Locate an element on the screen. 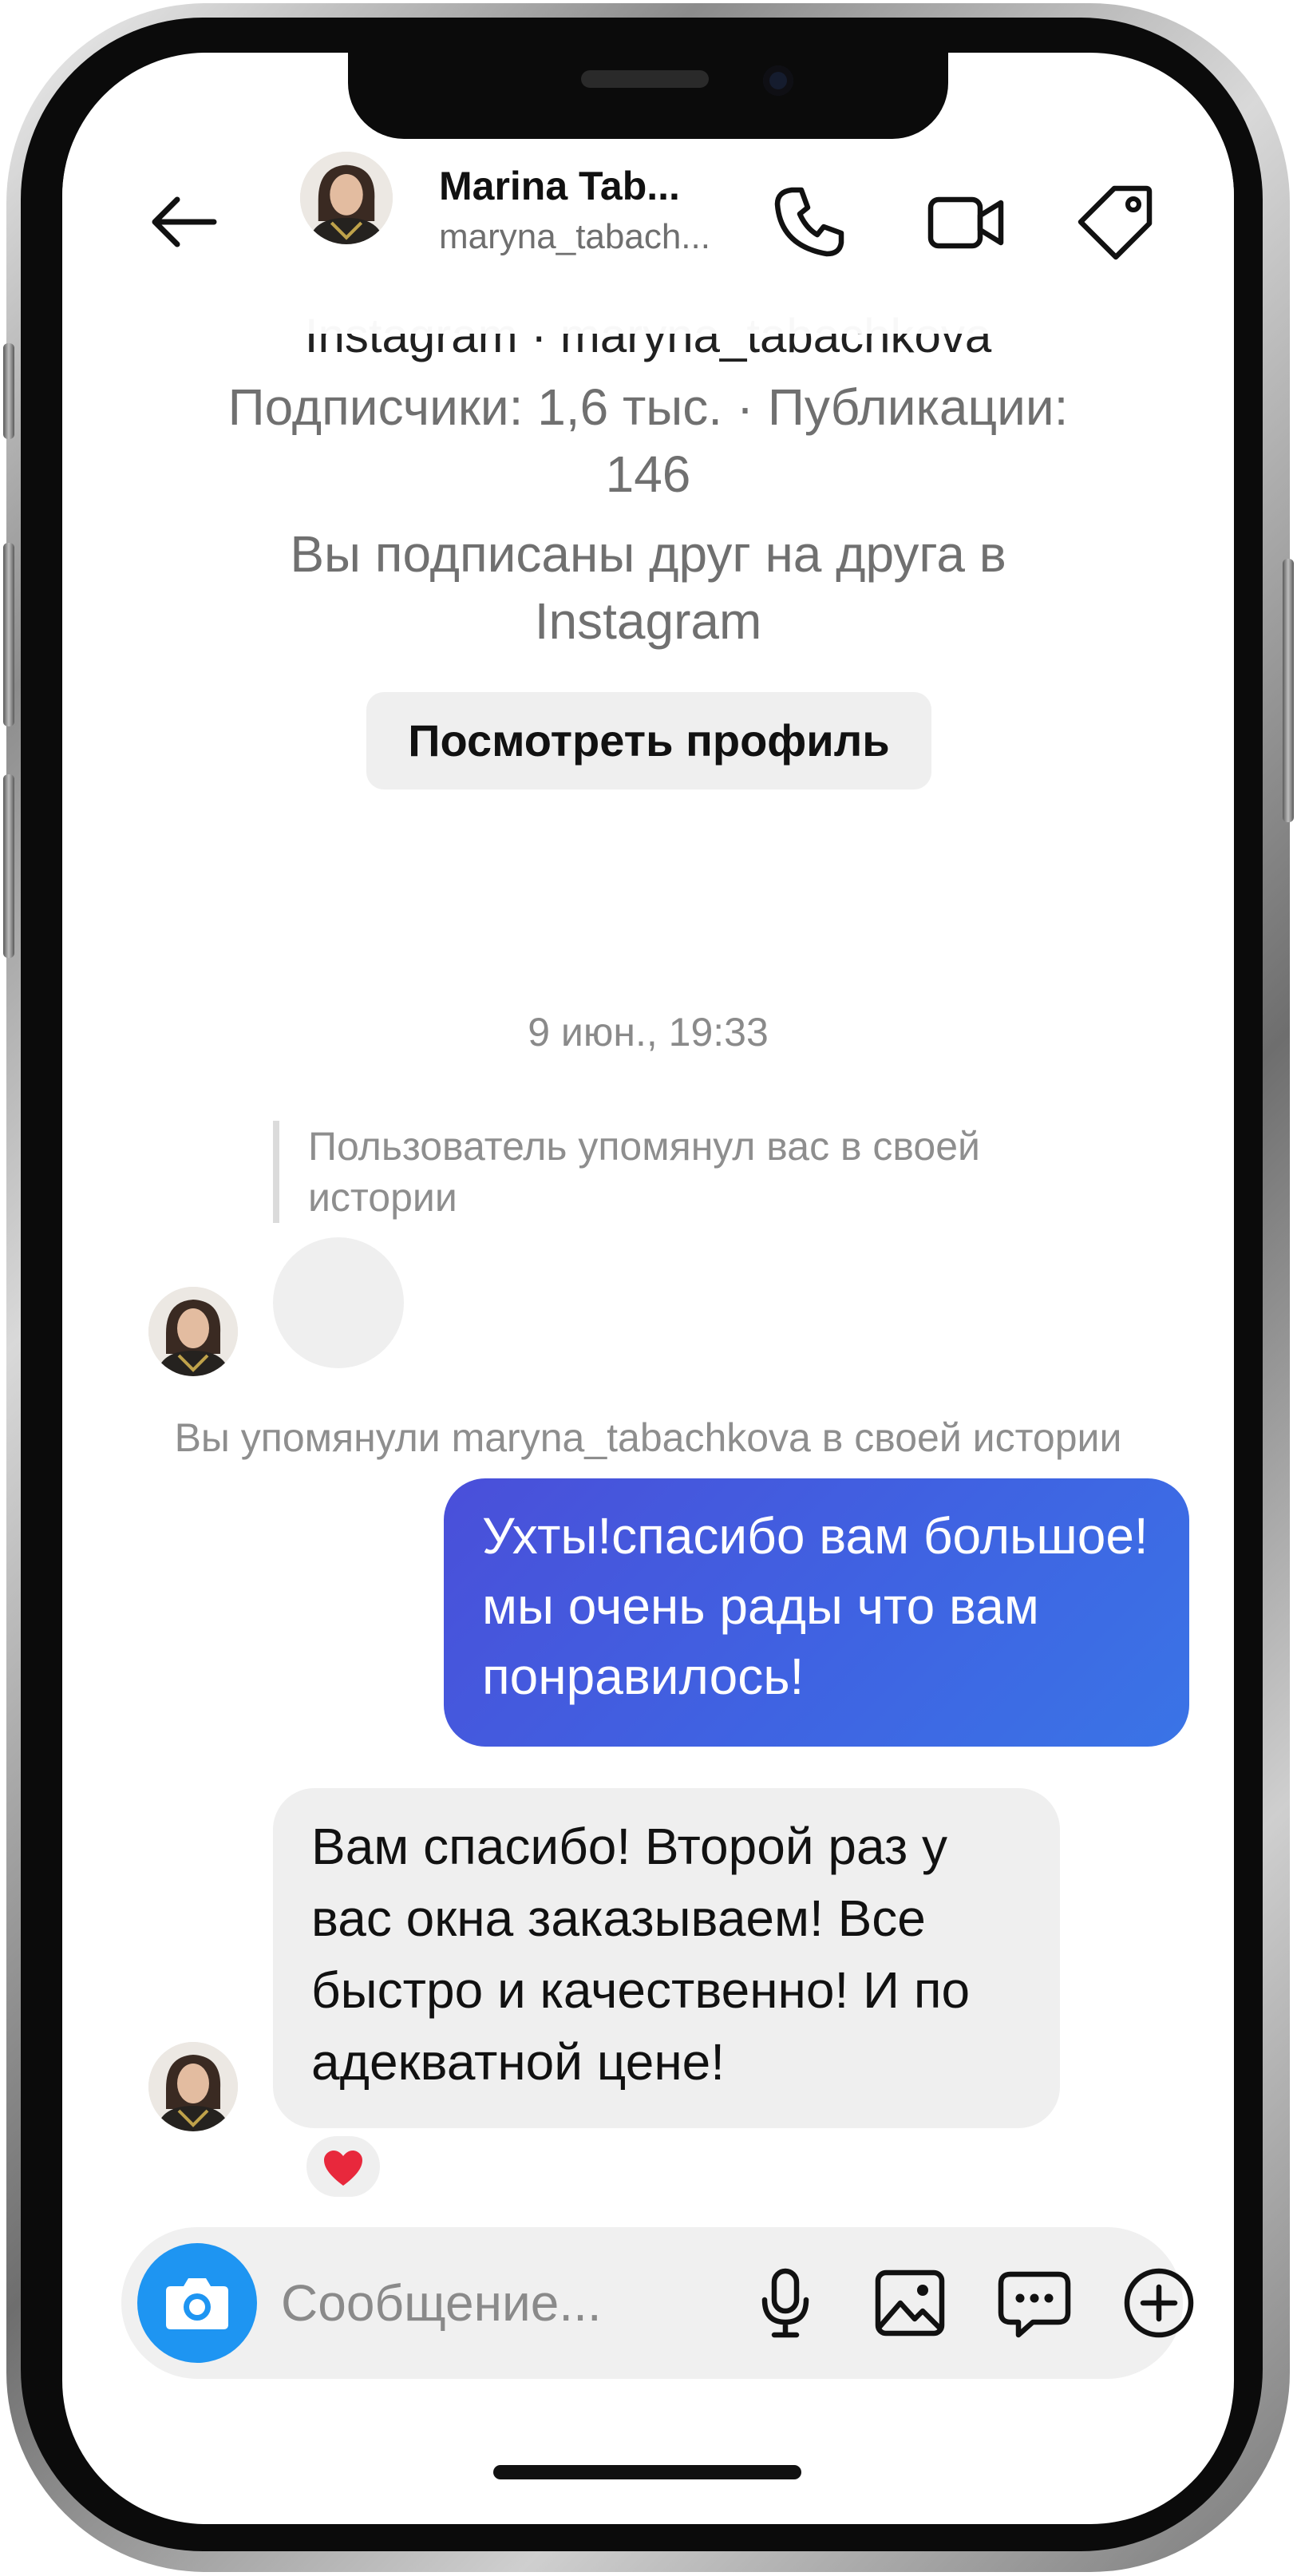 The image size is (1297, 2576). mutual-follow-note: Вы подписаны друг на друга в Instagram is located at coordinates (648, 587).